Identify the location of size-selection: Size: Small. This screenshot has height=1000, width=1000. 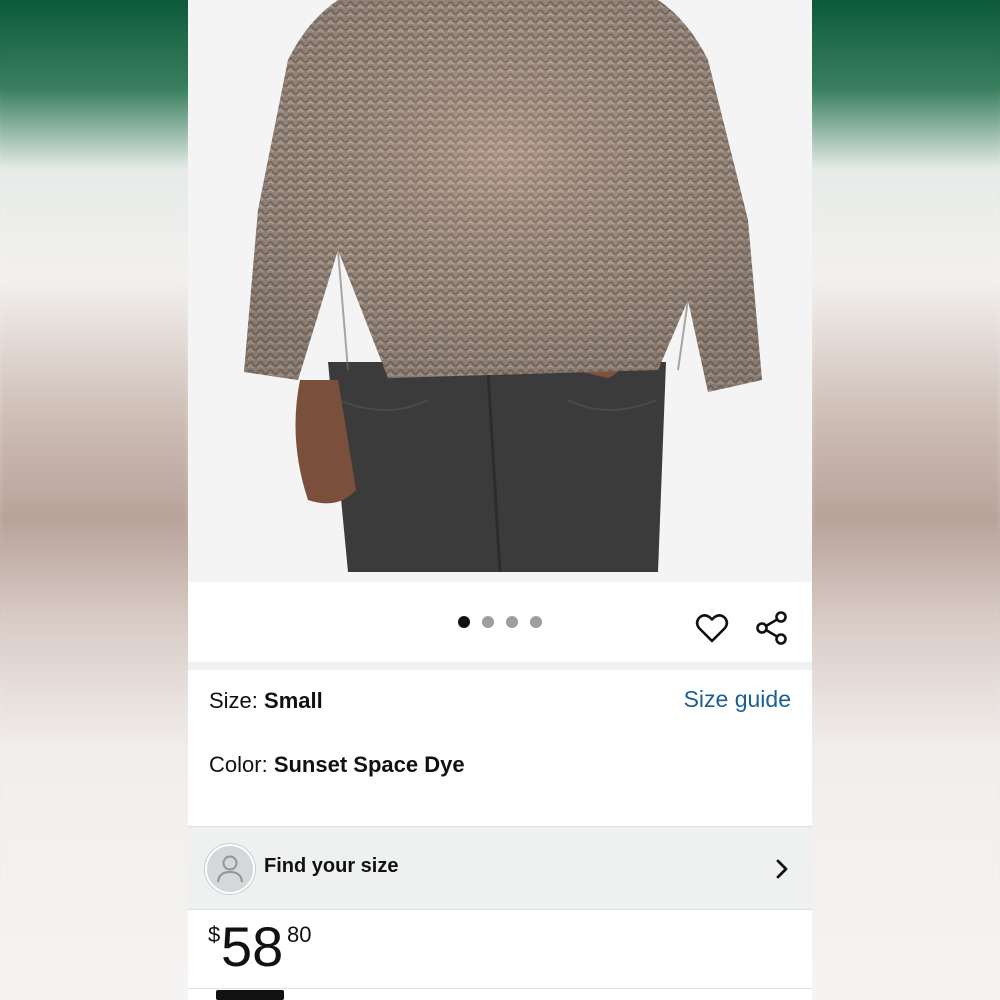
(266, 701).